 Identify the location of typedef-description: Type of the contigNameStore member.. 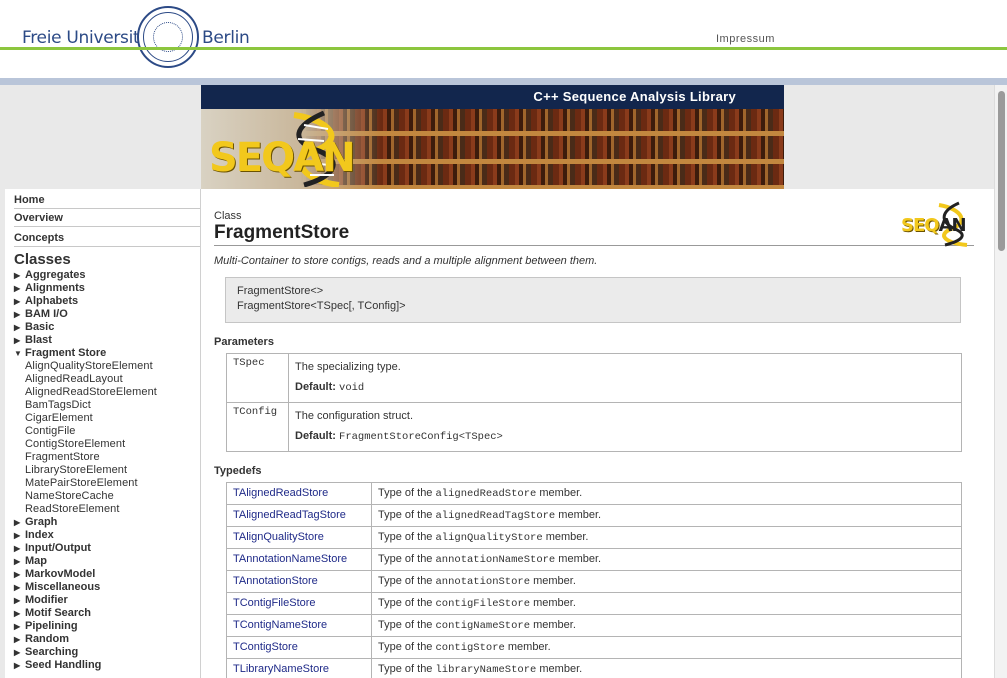
(666, 625).